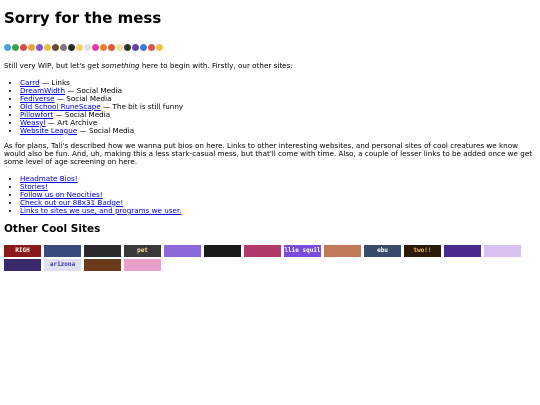 Image resolution: width=540 pixels, height=405 pixels. Describe the element at coordinates (52, 228) in the screenshot. I see `cool-sites-heading: Other Cool Sites` at that location.